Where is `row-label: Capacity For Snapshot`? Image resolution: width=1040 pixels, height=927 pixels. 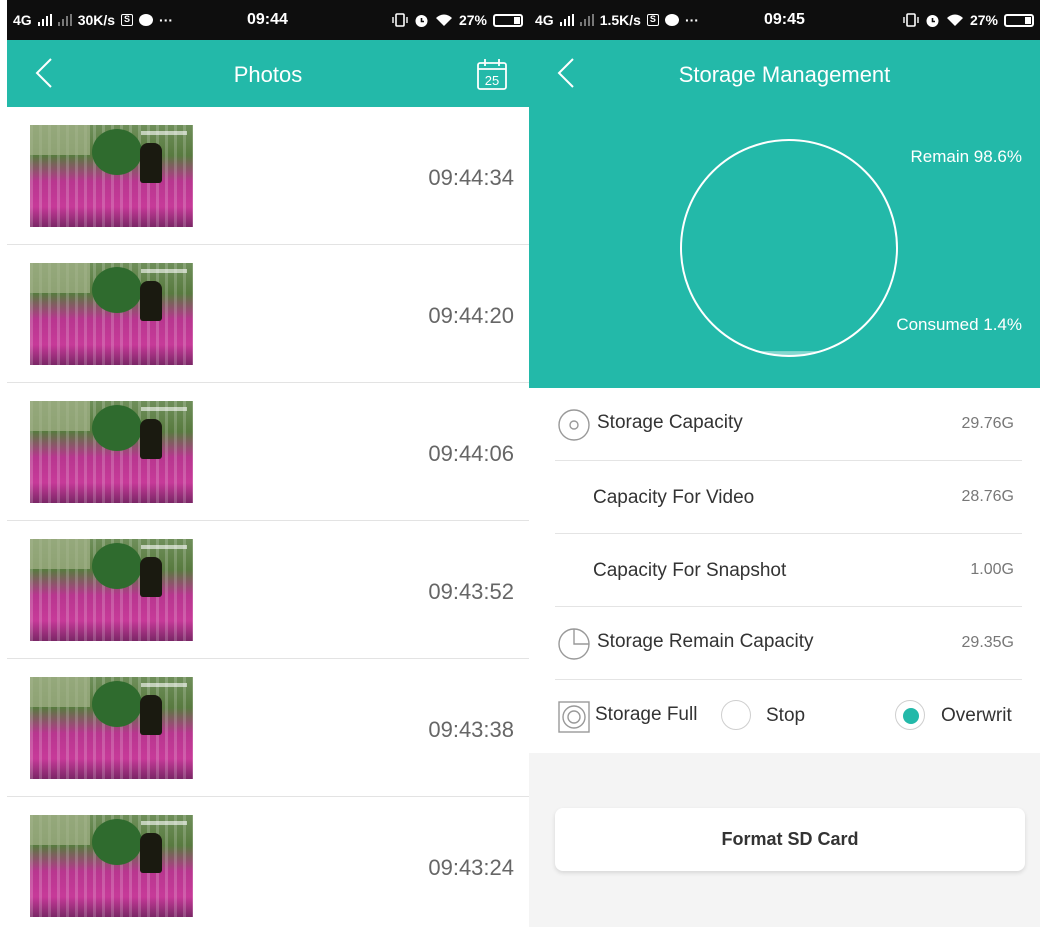 row-label: Capacity For Snapshot is located at coordinates (690, 570).